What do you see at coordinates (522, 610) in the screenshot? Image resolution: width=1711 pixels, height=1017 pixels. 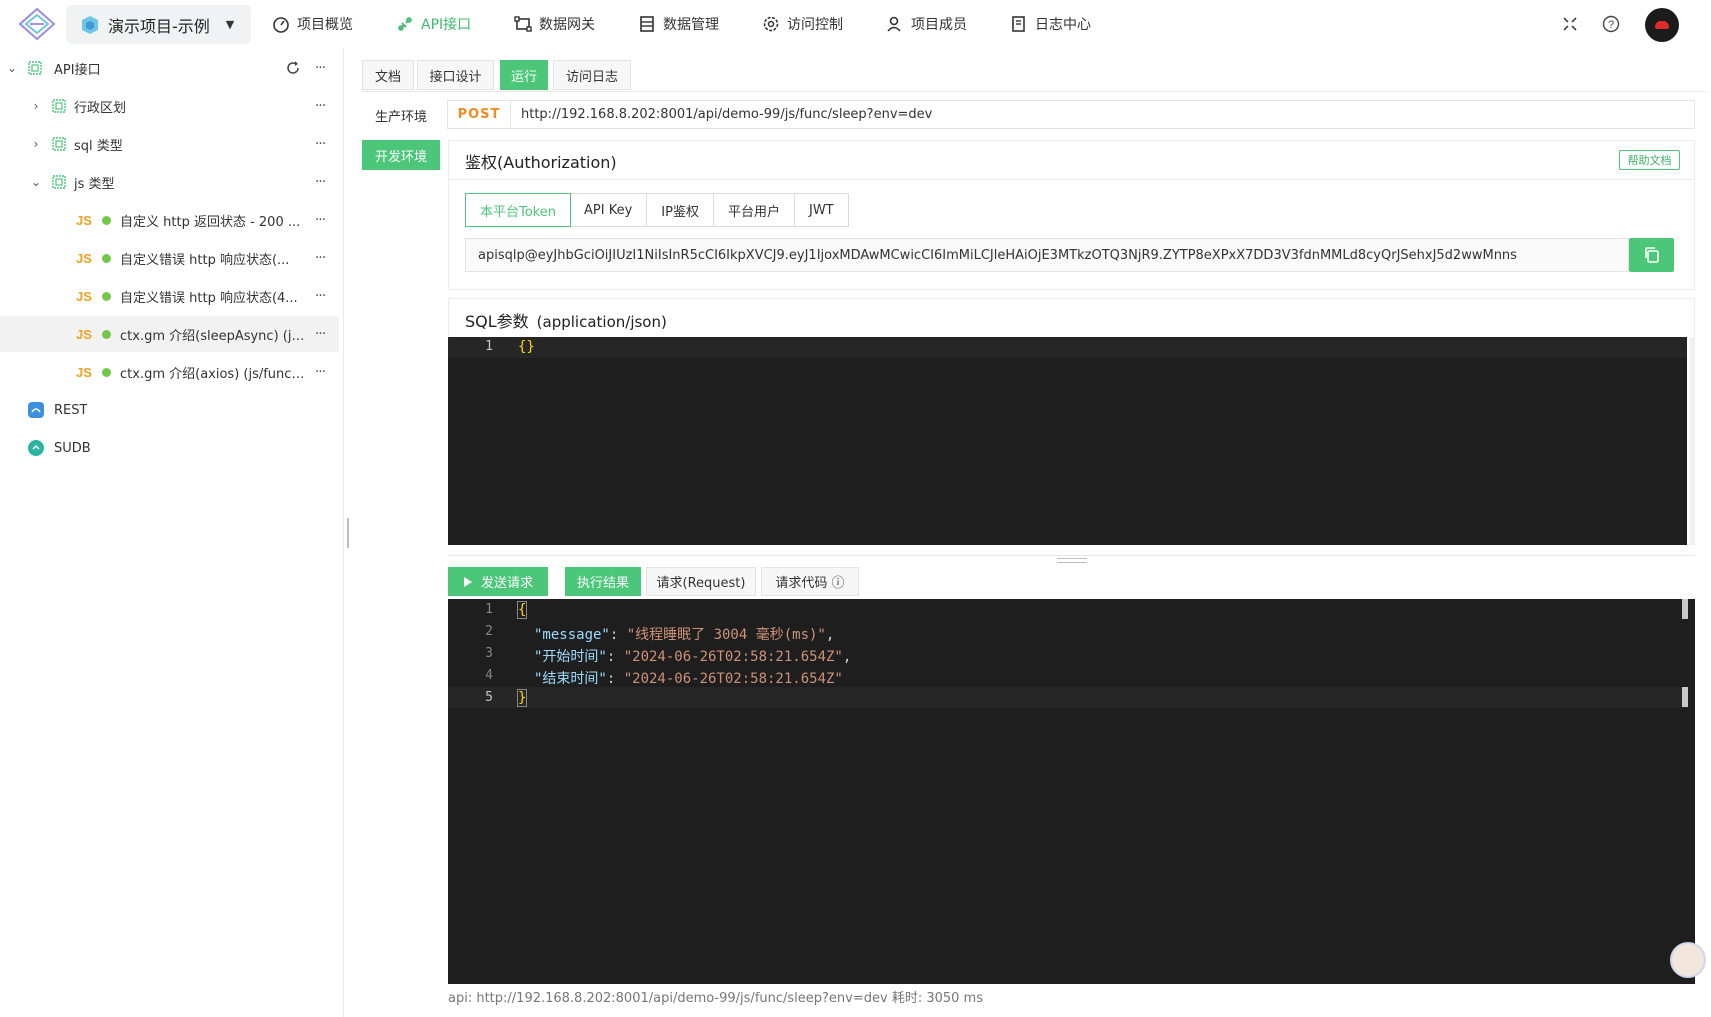 I see `code-line-1: {` at bounding box center [522, 610].